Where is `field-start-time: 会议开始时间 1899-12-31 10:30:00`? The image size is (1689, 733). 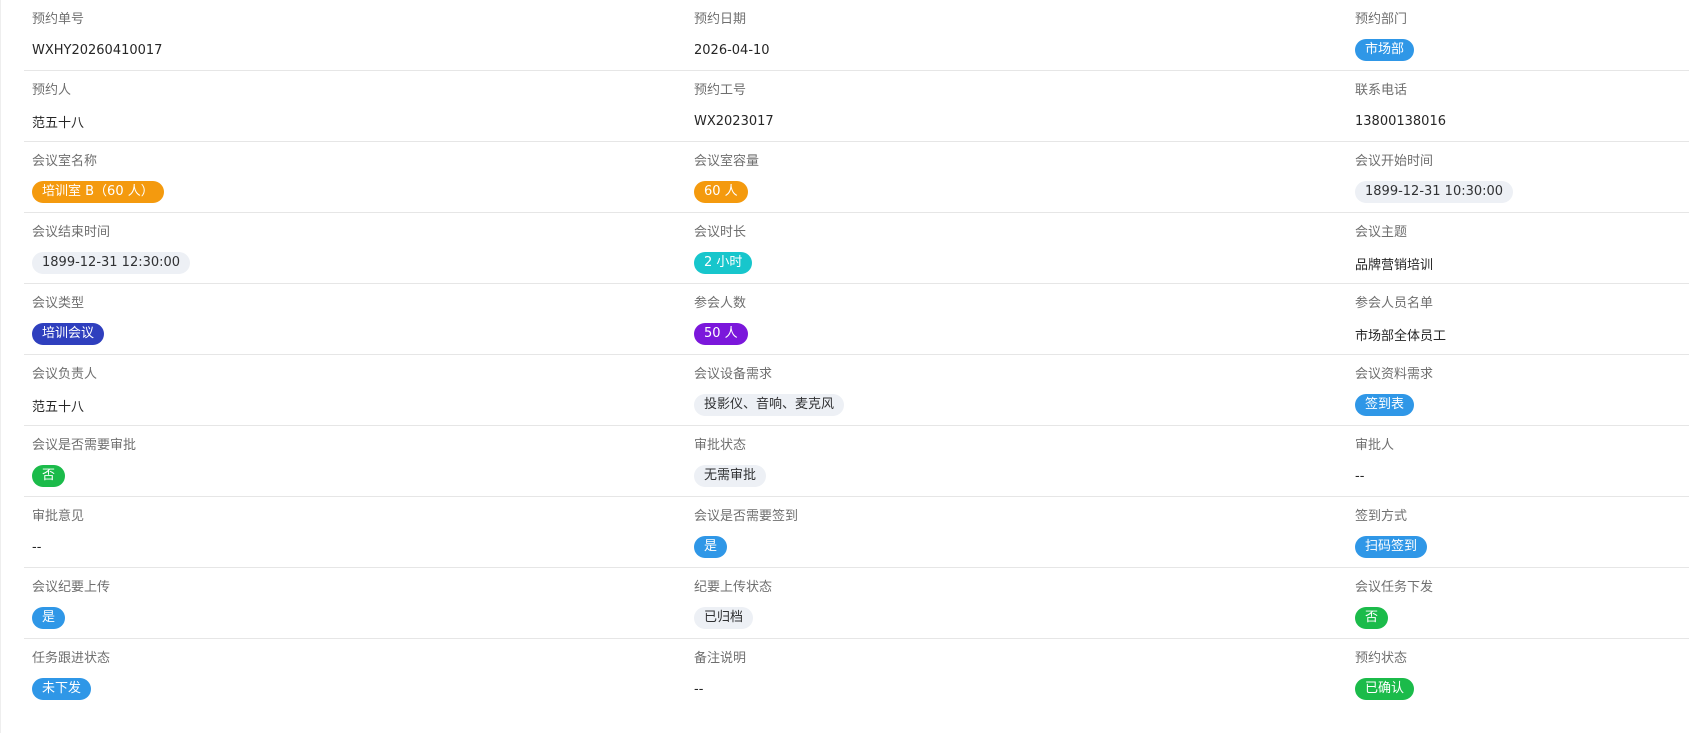 field-start-time: 会议开始时间 1899-12-31 10:30:00 is located at coordinates (1434, 178).